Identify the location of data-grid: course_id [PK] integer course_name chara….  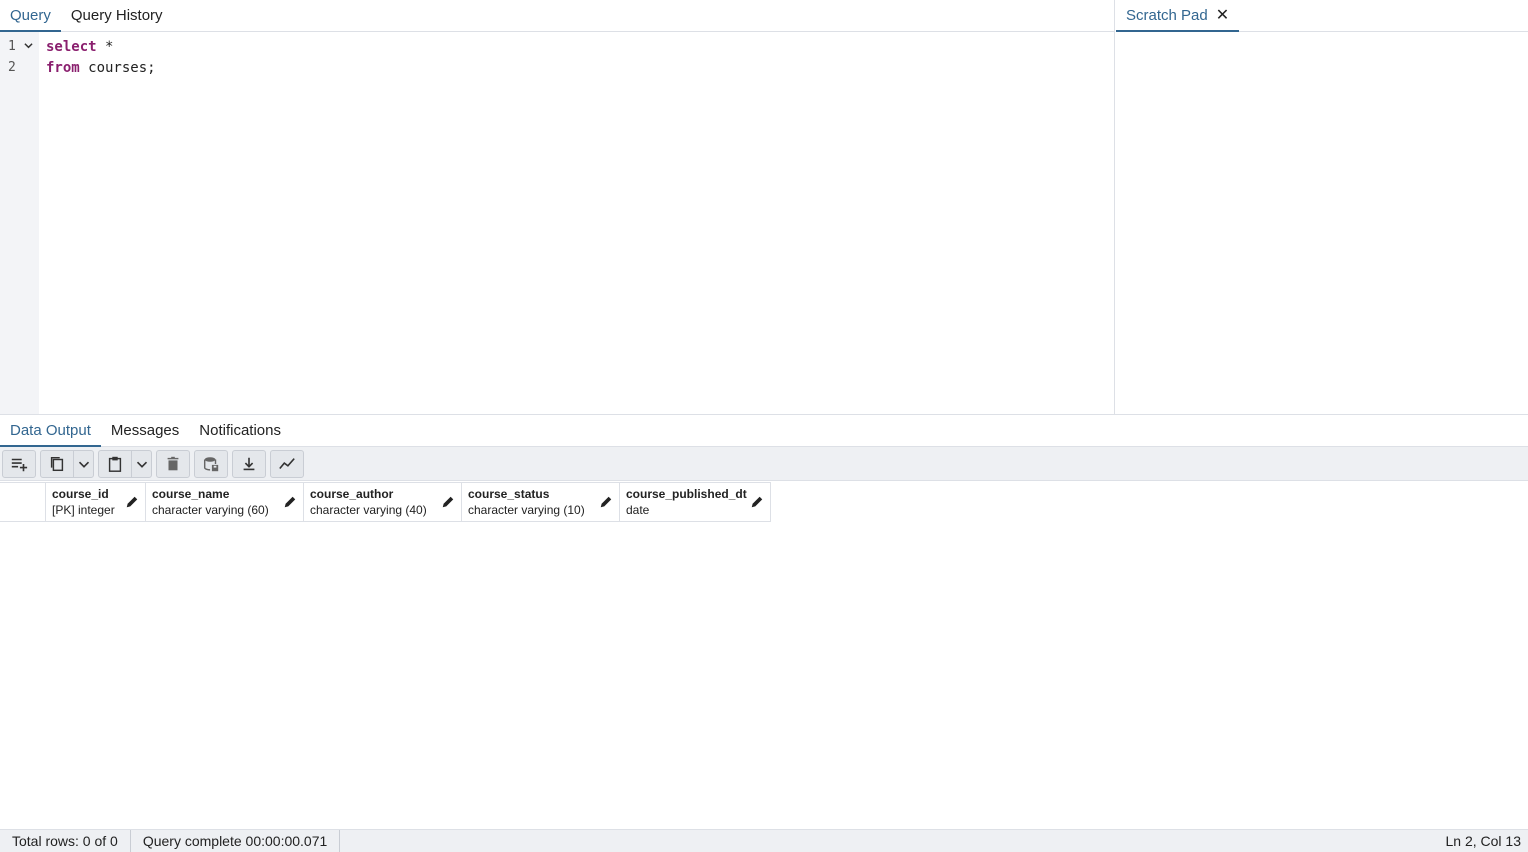
(385, 502).